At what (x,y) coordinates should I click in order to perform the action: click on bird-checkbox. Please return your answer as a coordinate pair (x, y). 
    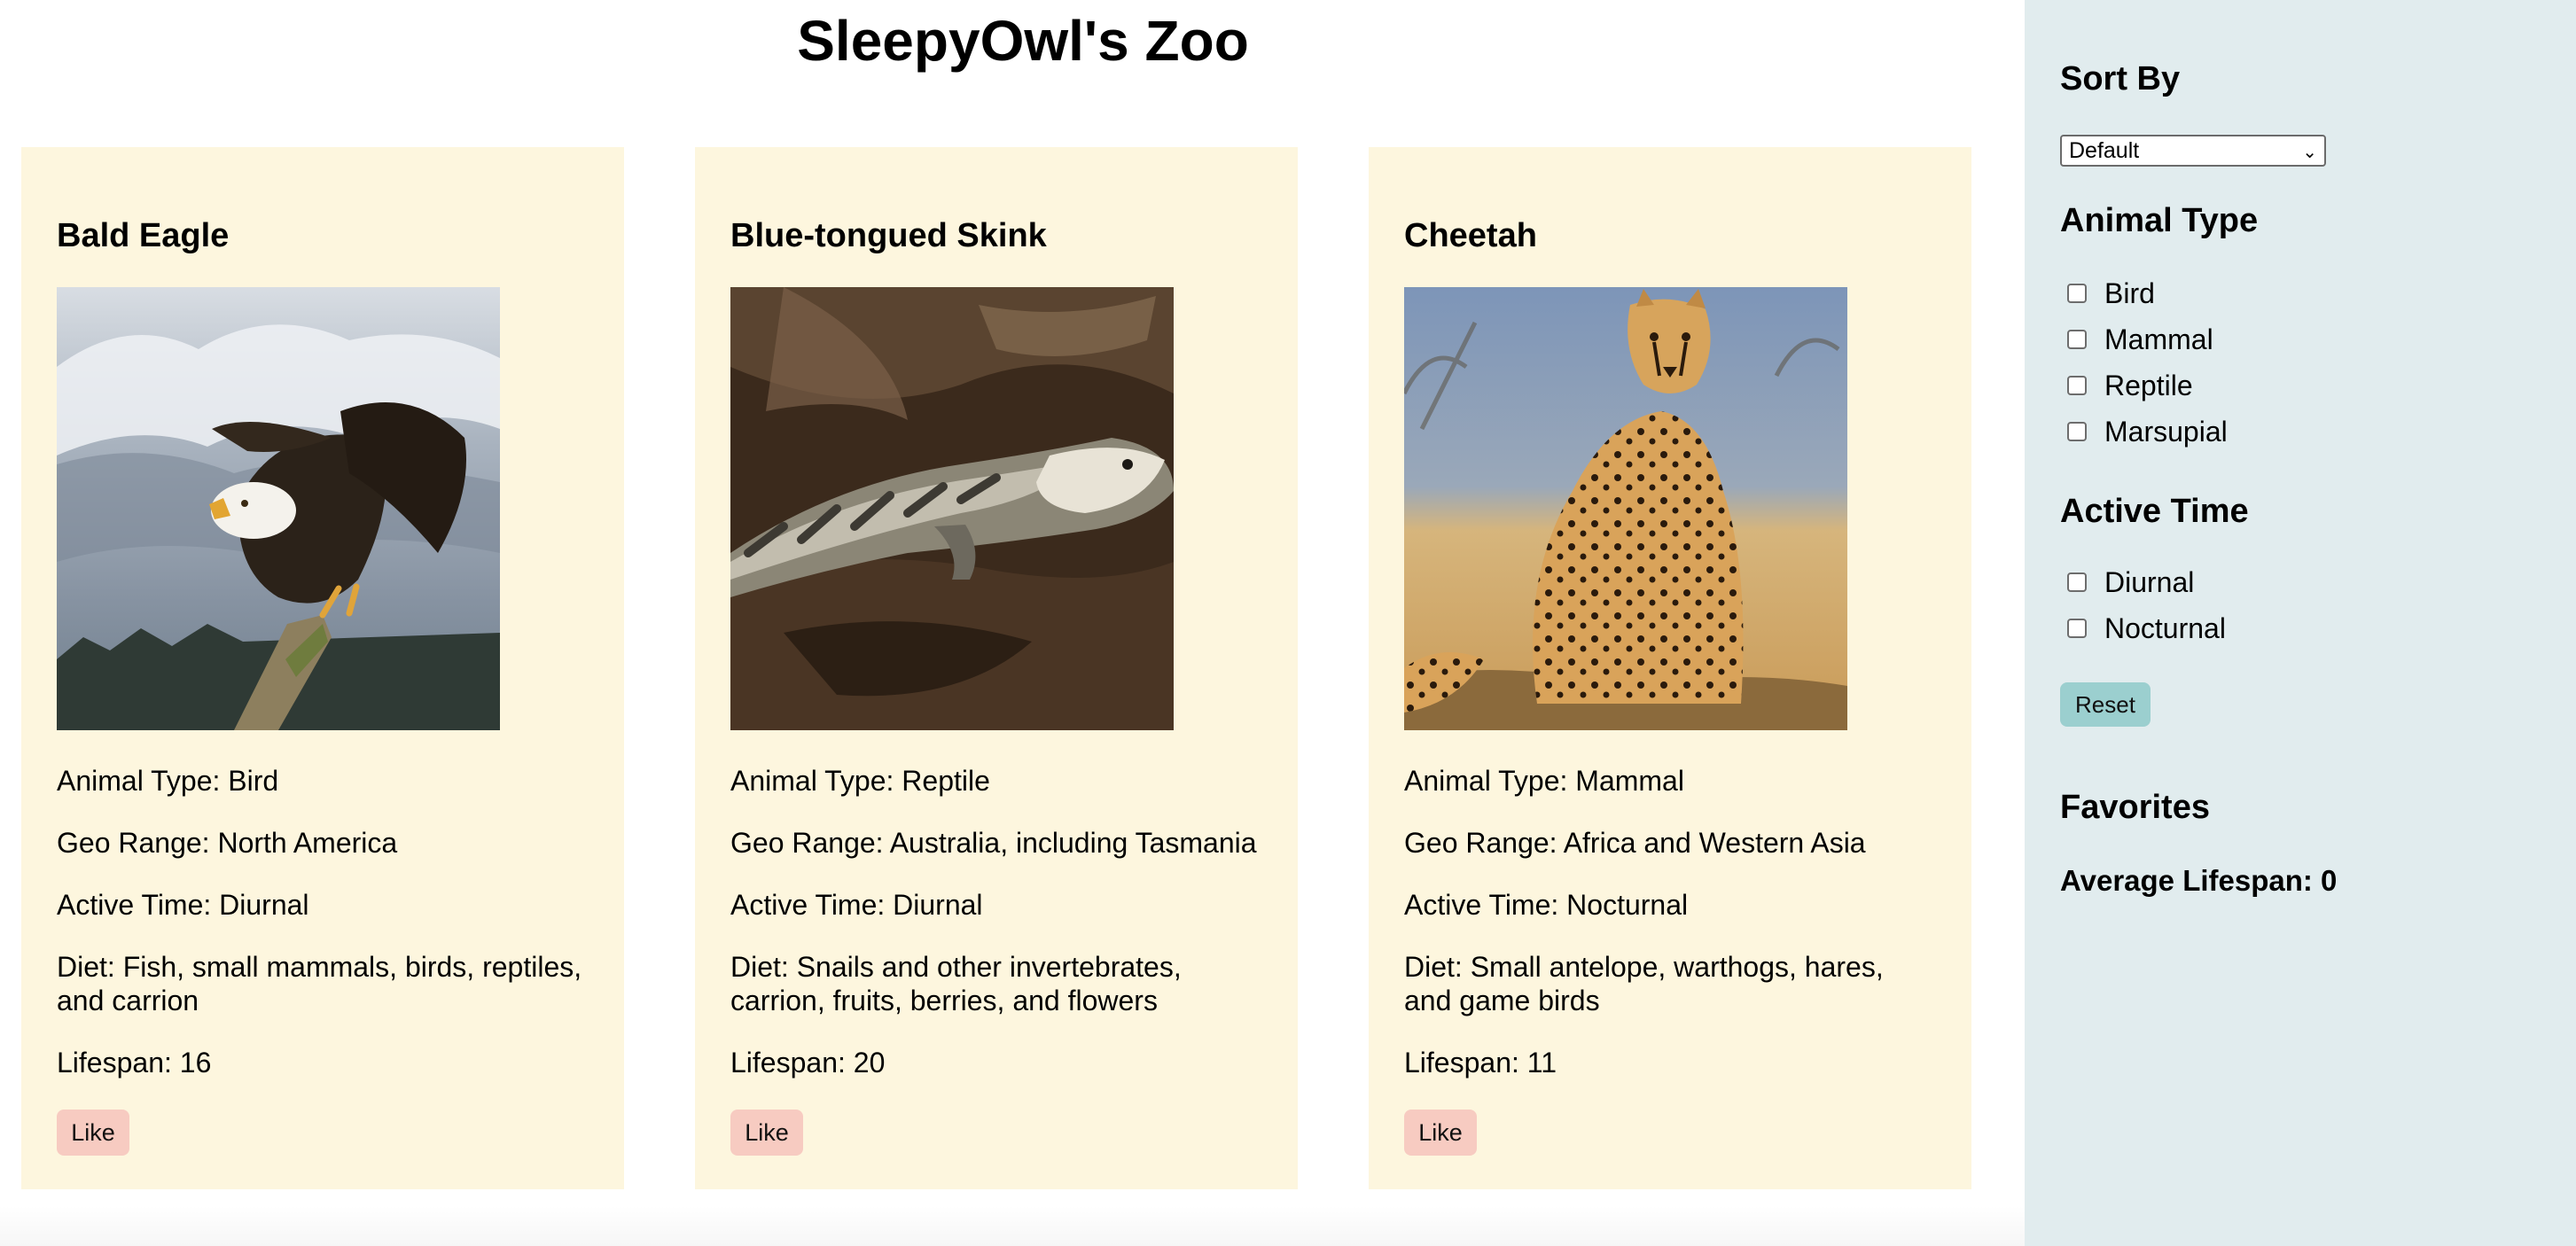
    Looking at the image, I should click on (2077, 293).